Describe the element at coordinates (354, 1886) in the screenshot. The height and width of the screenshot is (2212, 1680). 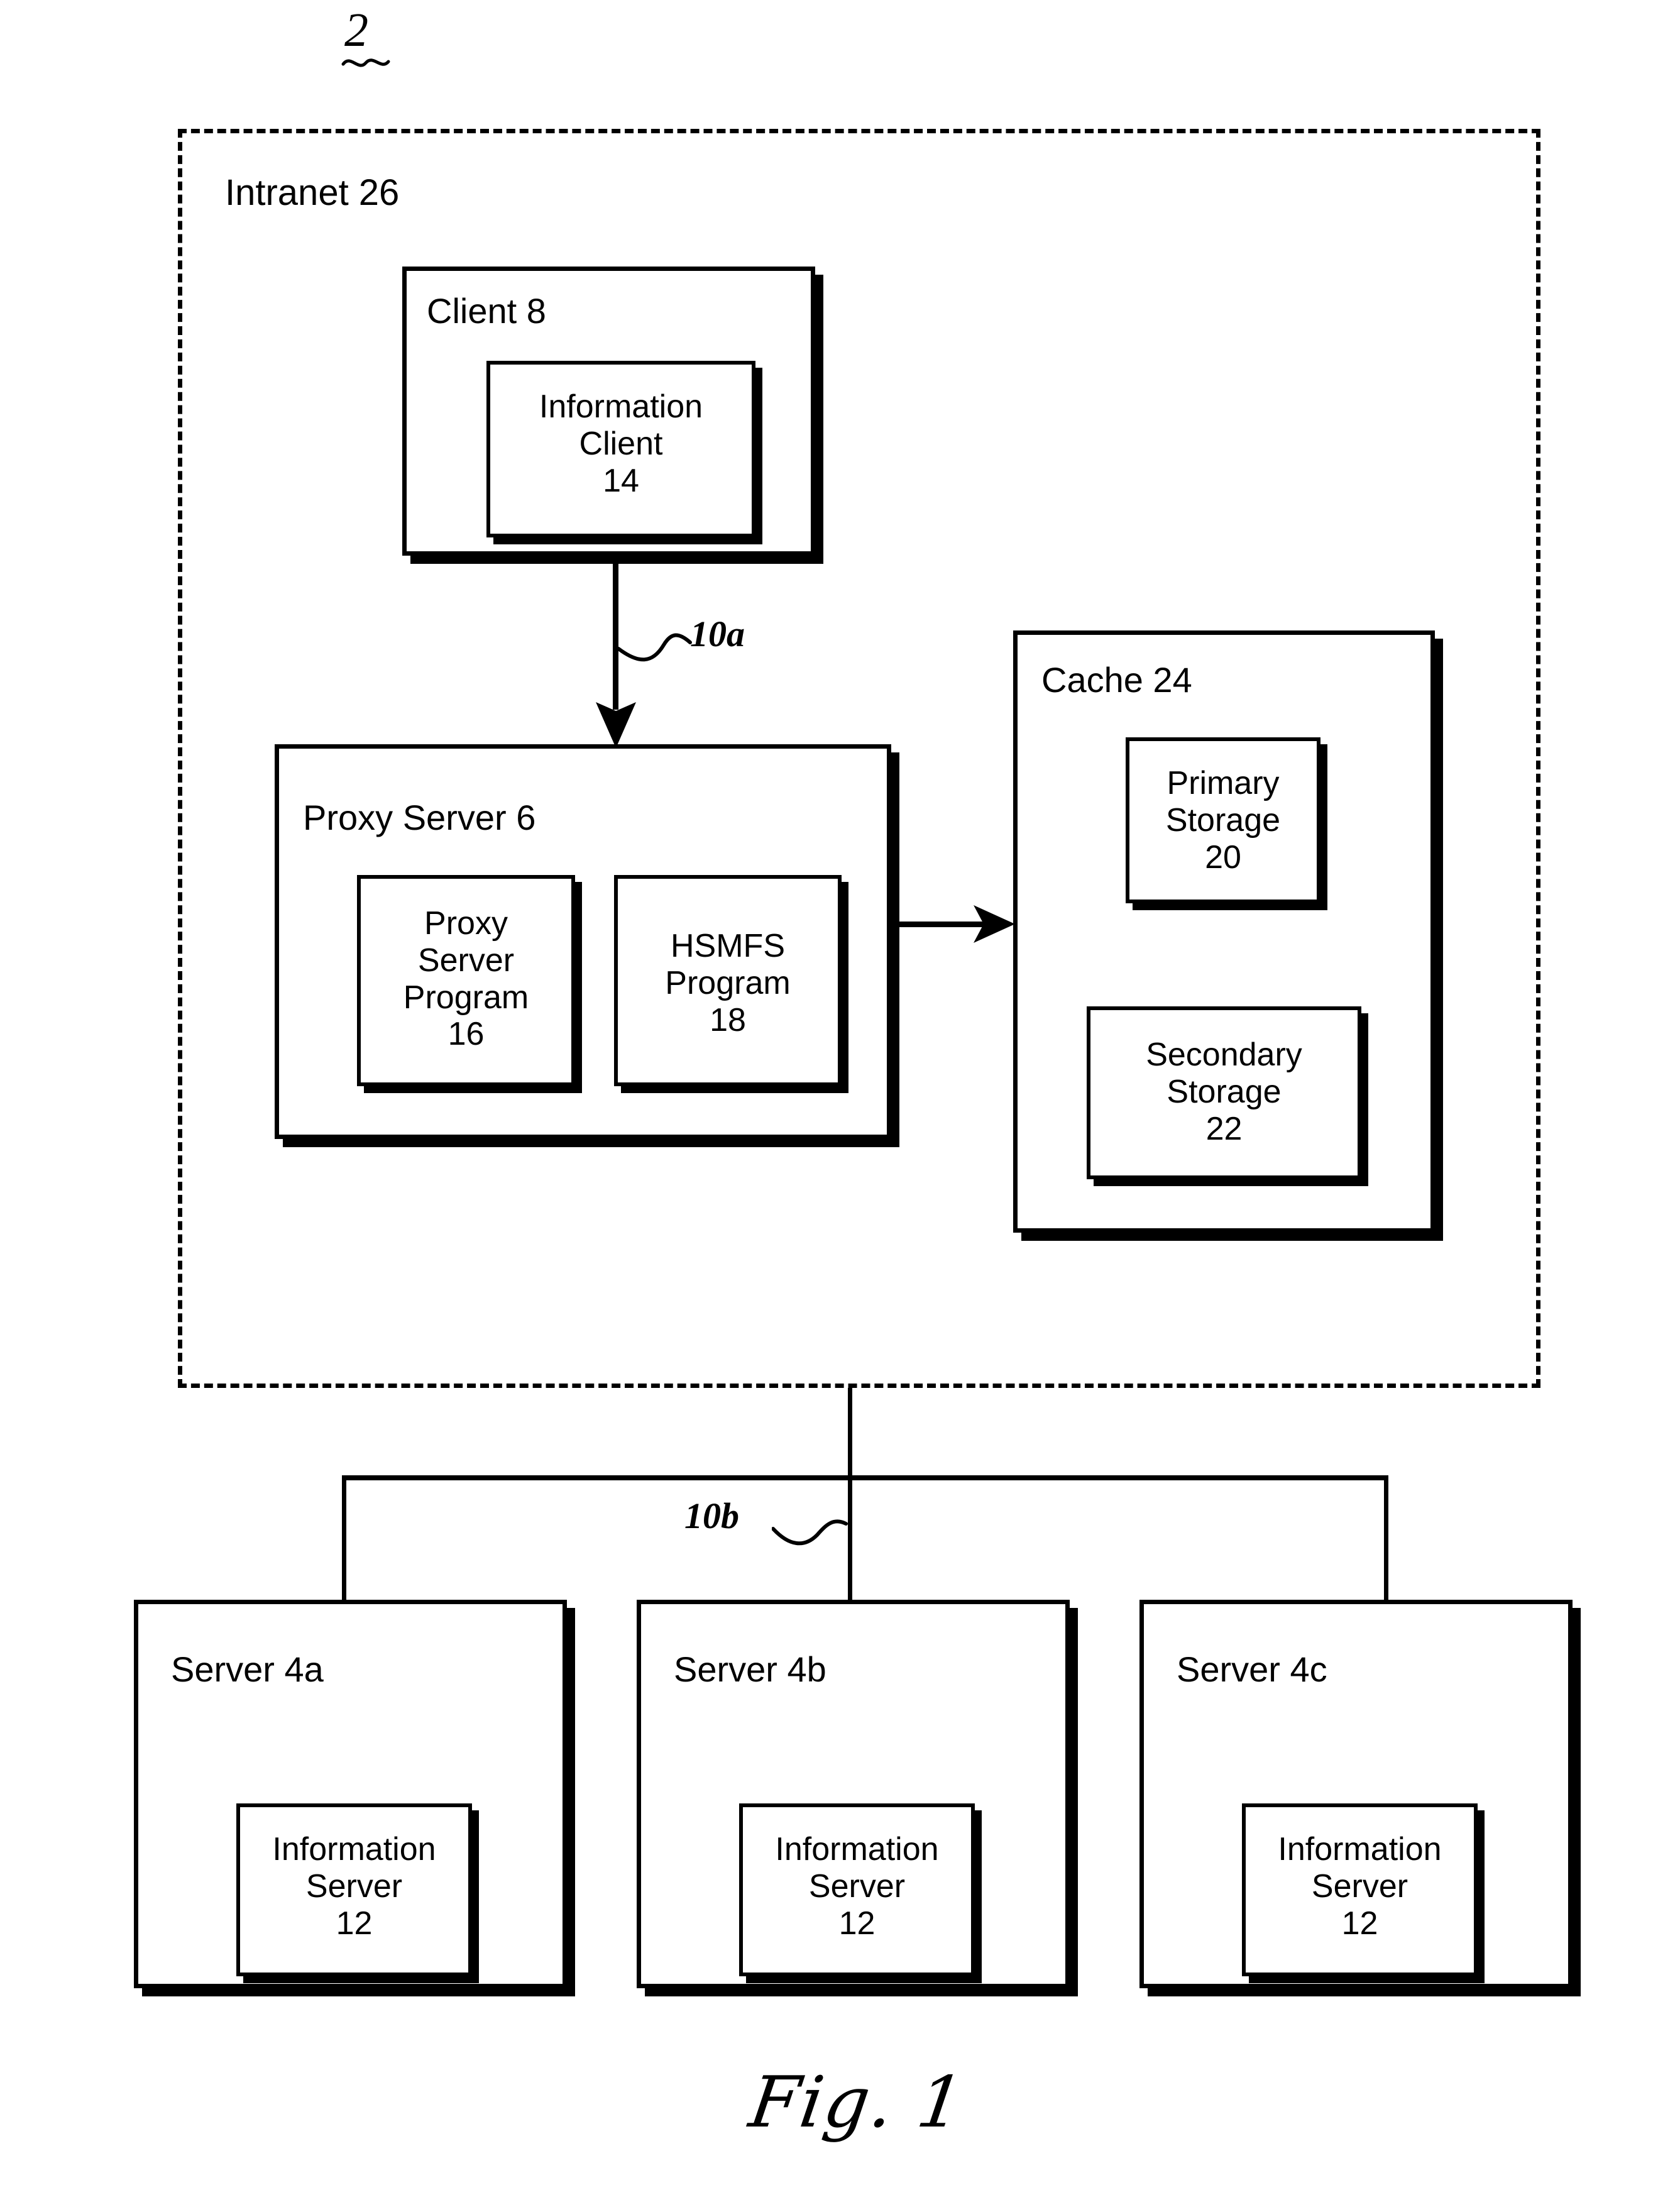
I see `information-server-4a-label: Information Server 12` at that location.